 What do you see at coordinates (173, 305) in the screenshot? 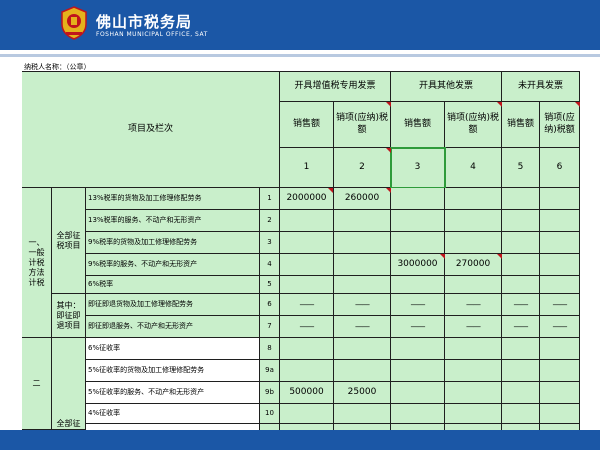
I see `row-label: 即征即退货物及加工修理修配劳务` at bounding box center [173, 305].